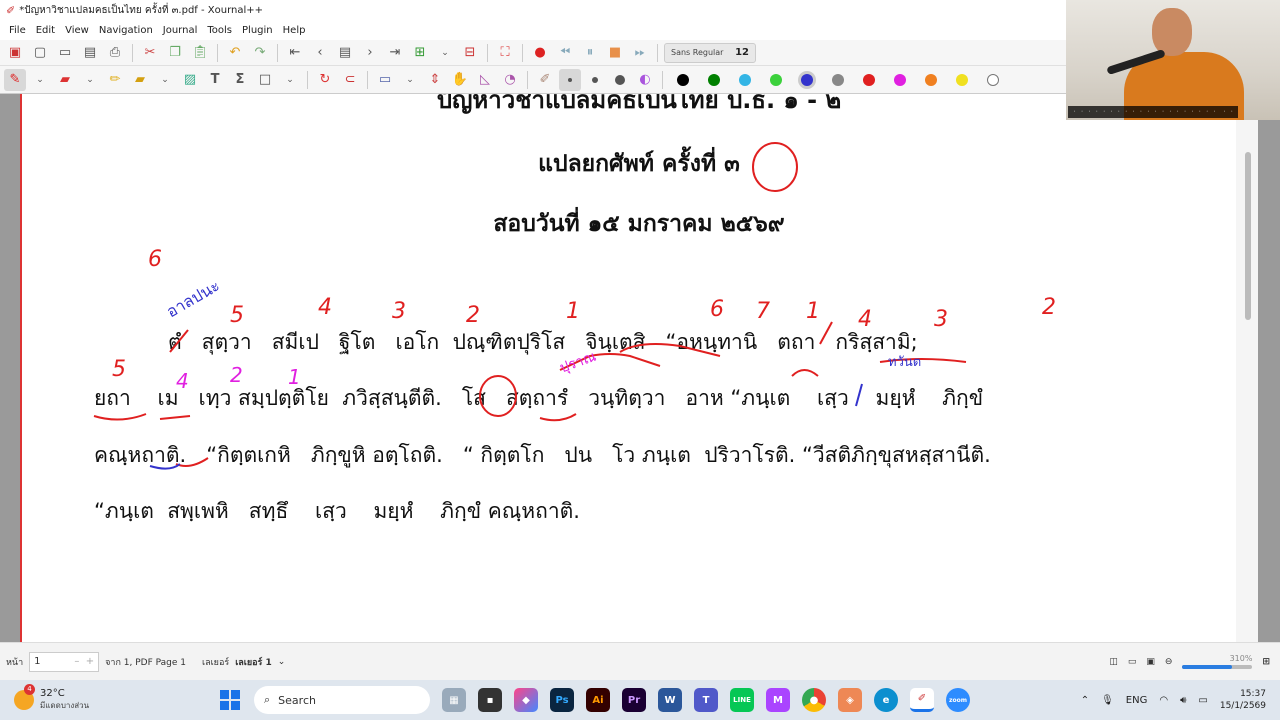 This screenshot has height=720, width=1280. What do you see at coordinates (126, 30) in the screenshot?
I see `menu-navigation: Navigation` at bounding box center [126, 30].